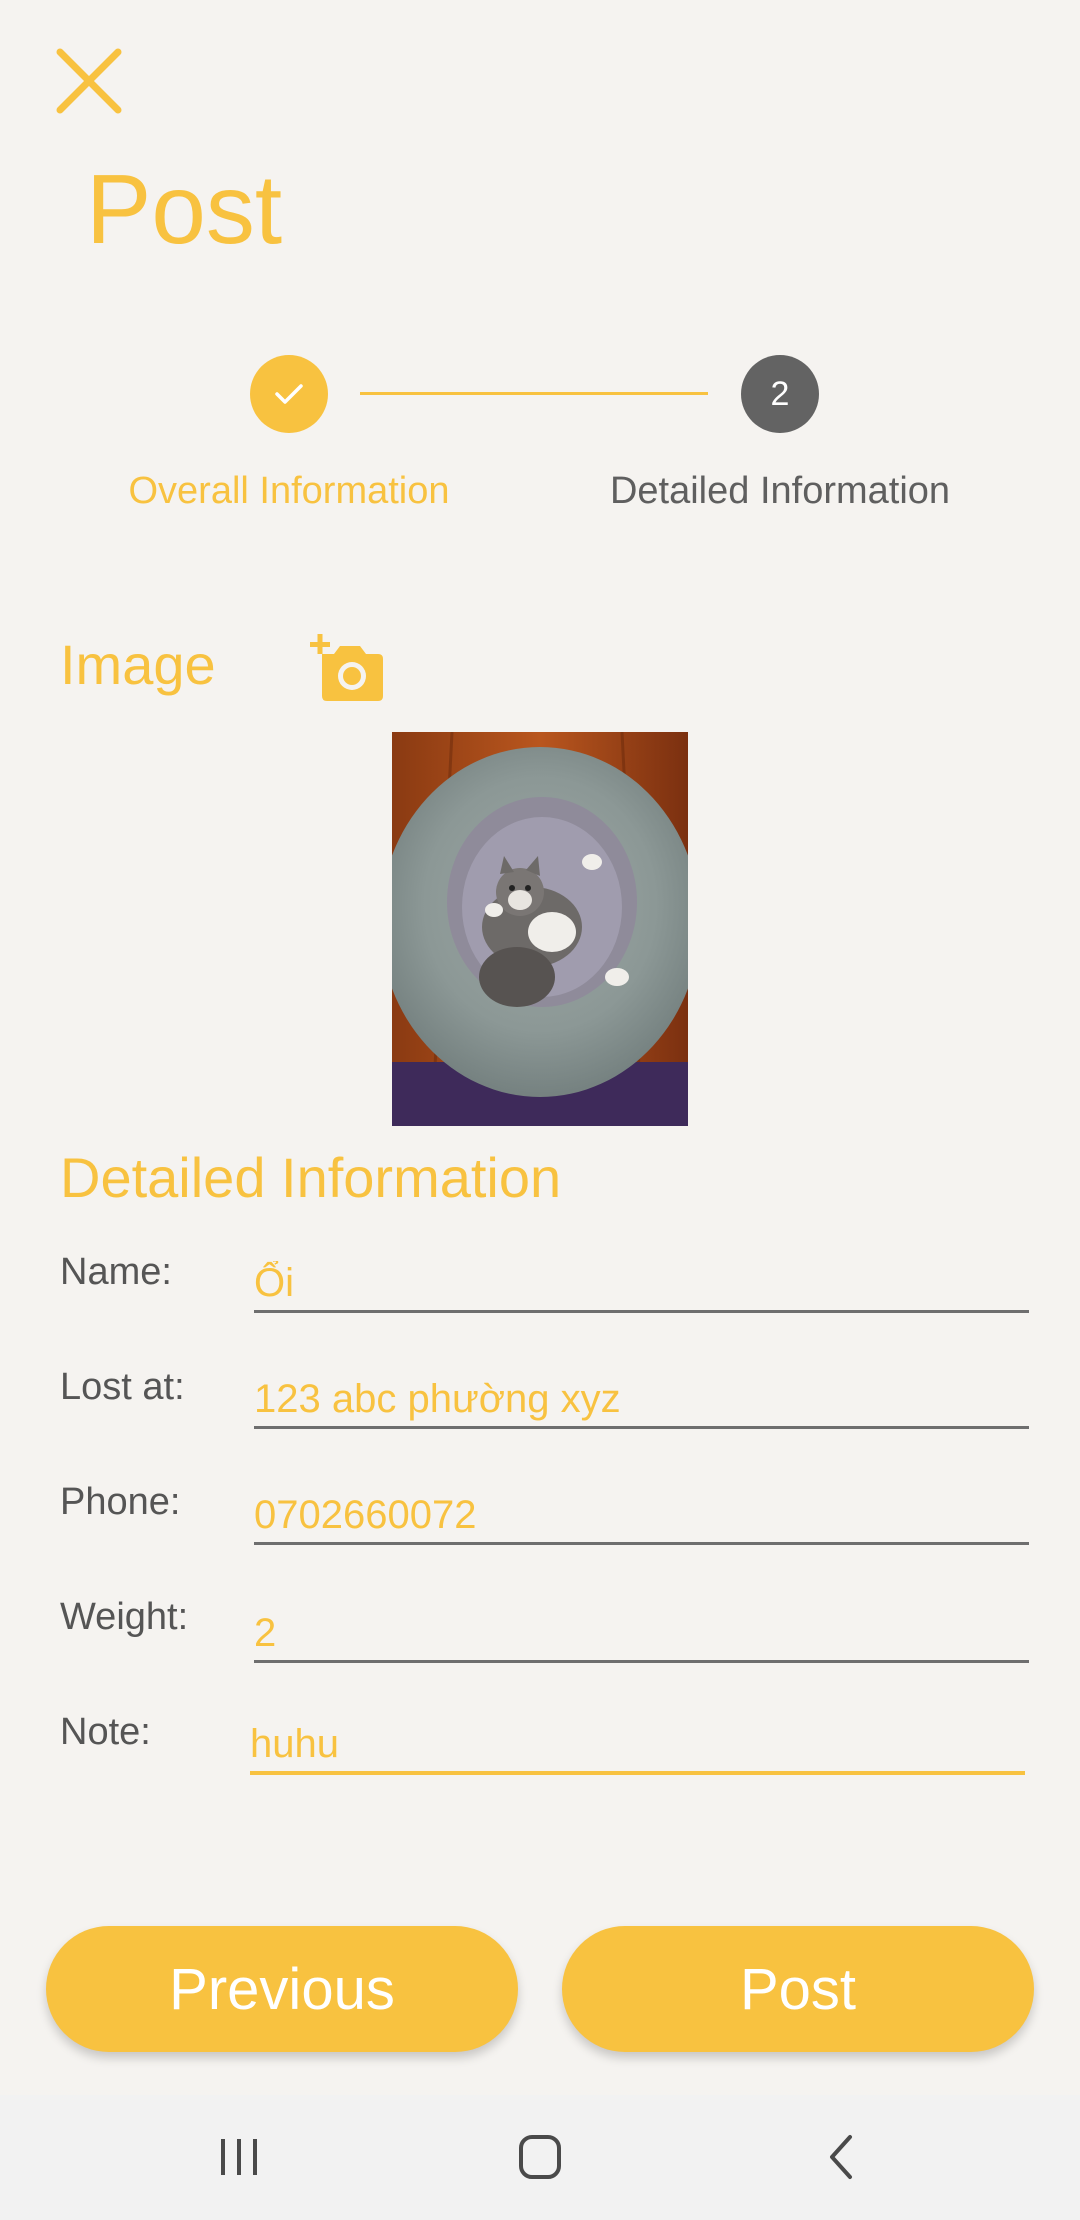 The height and width of the screenshot is (2220, 1080). I want to click on back-icon, so click(841, 2157).